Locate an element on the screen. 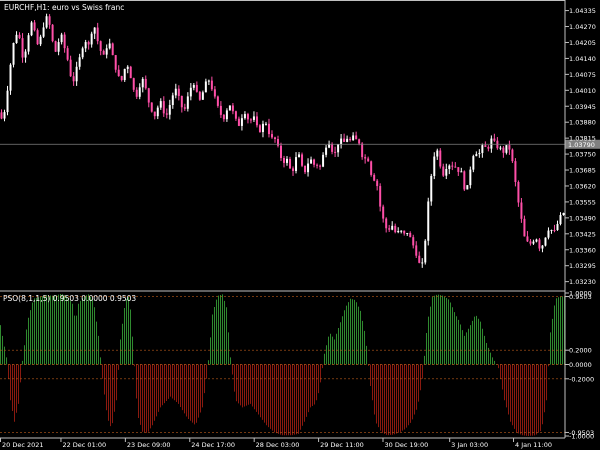 This screenshot has width=600, height=450. time-tick-label: 22 Dec 01:00 is located at coordinates (84, 445).